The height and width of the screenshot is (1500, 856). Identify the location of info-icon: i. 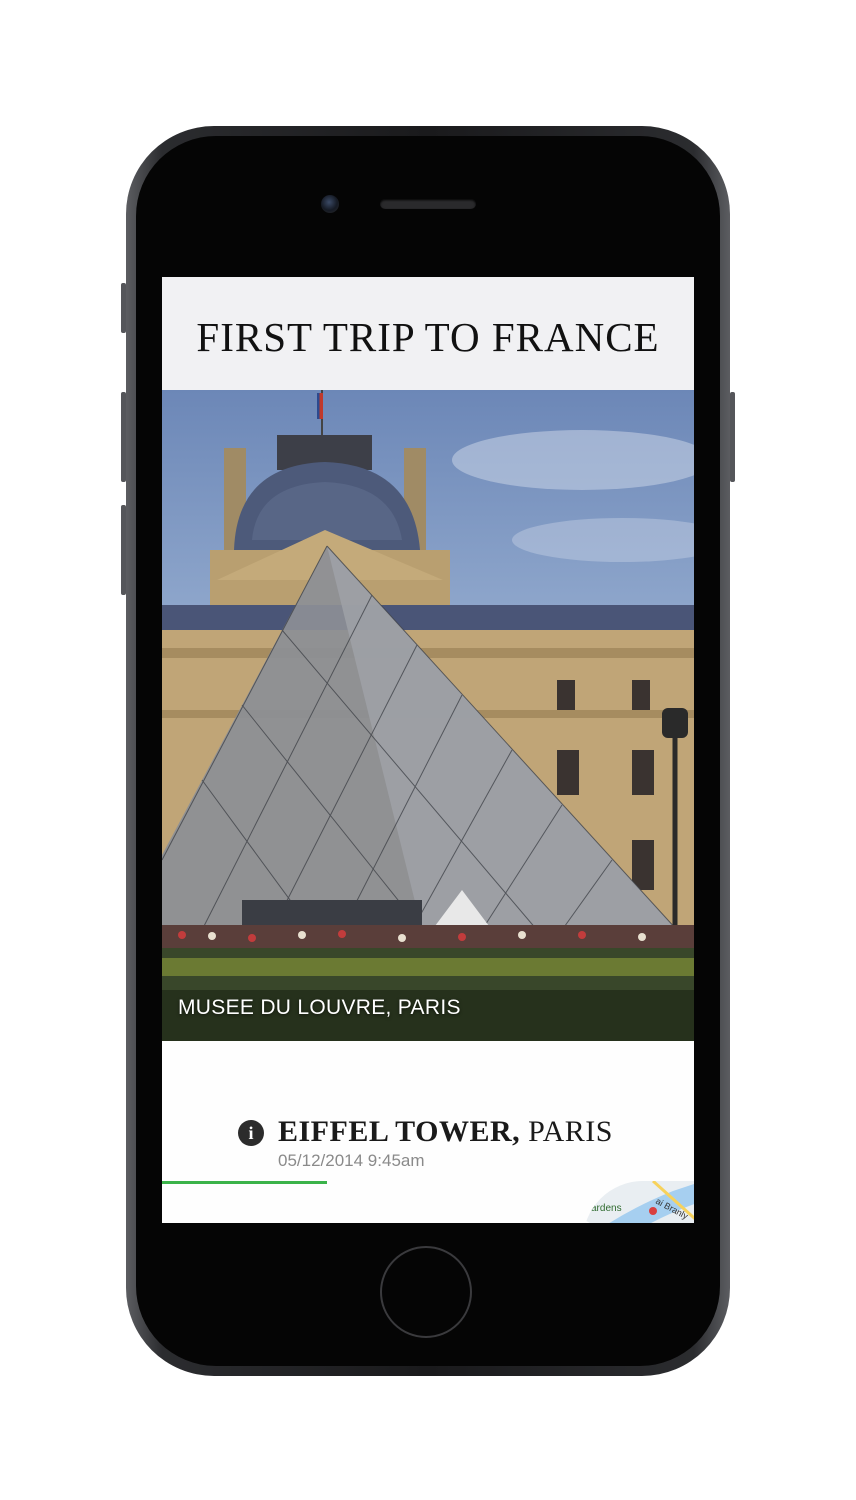
(251, 1133).